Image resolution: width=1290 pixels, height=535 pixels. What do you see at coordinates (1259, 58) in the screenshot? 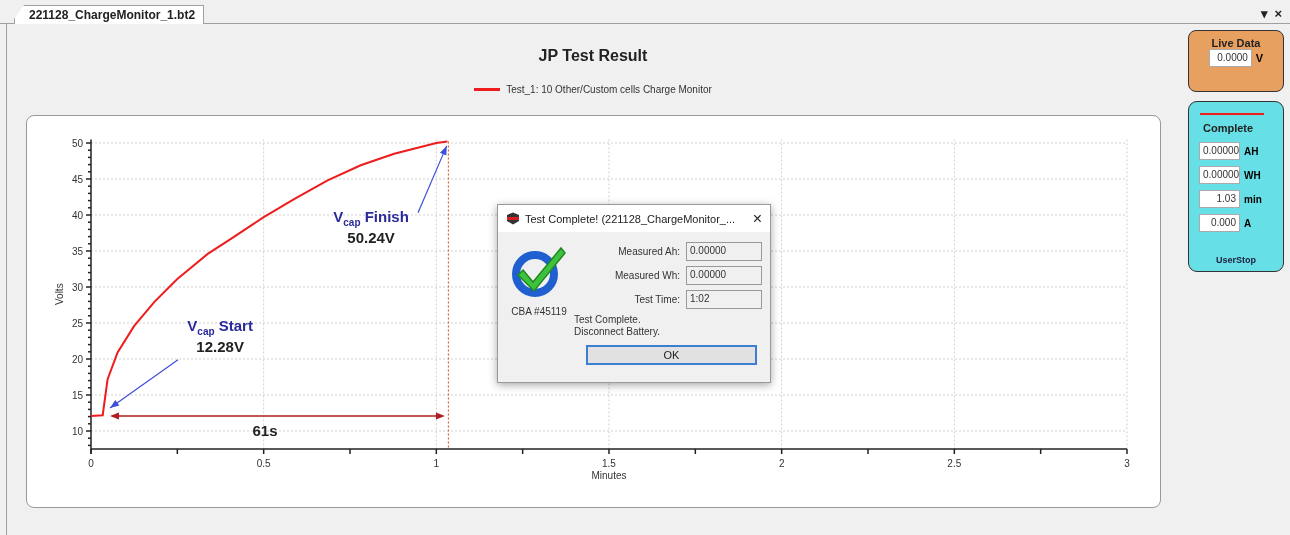
I see `unit-label: V` at bounding box center [1259, 58].